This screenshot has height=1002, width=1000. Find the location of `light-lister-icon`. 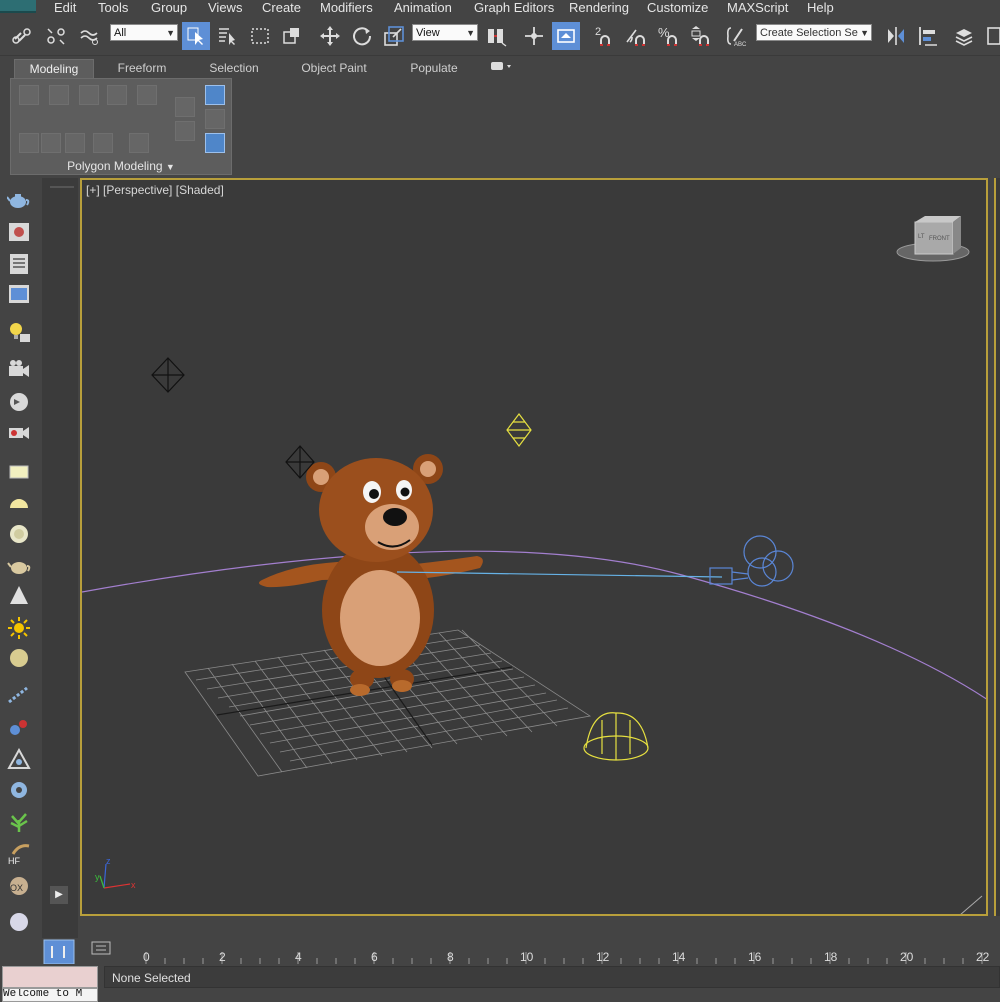

light-lister-icon is located at coordinates (19, 332).